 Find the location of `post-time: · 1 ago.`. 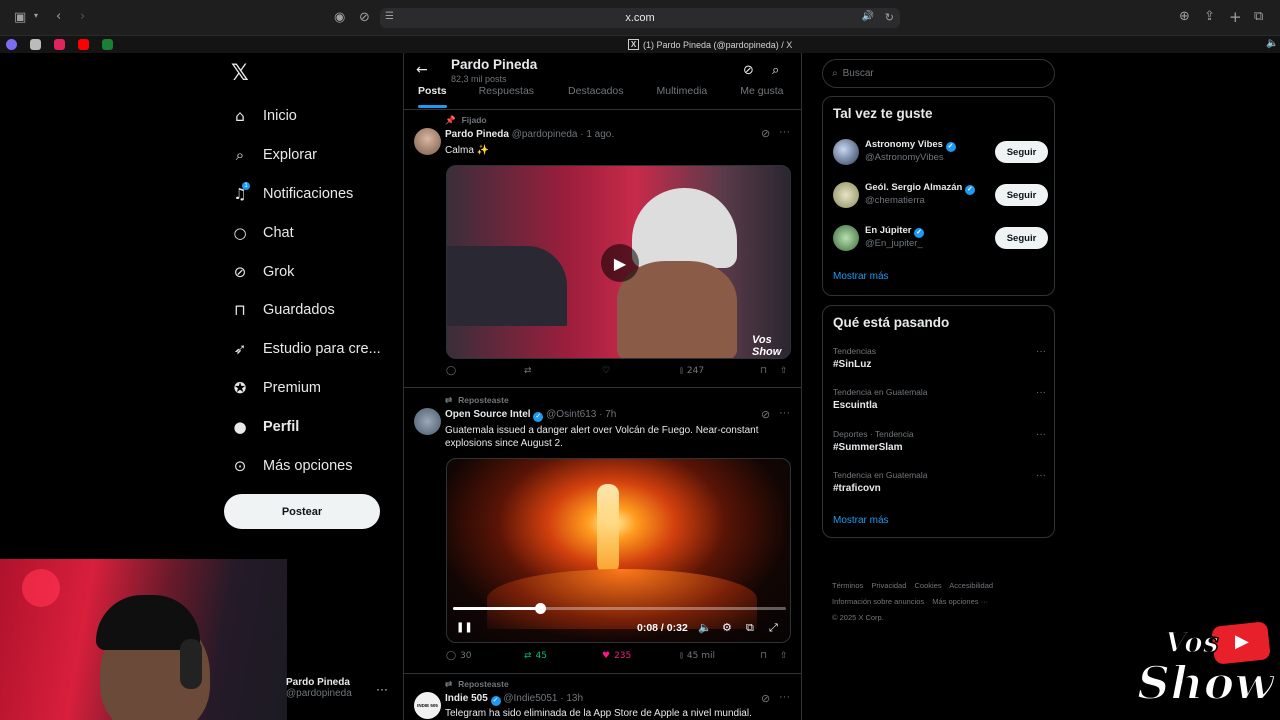

post-time: · 1 ago. is located at coordinates (597, 134).